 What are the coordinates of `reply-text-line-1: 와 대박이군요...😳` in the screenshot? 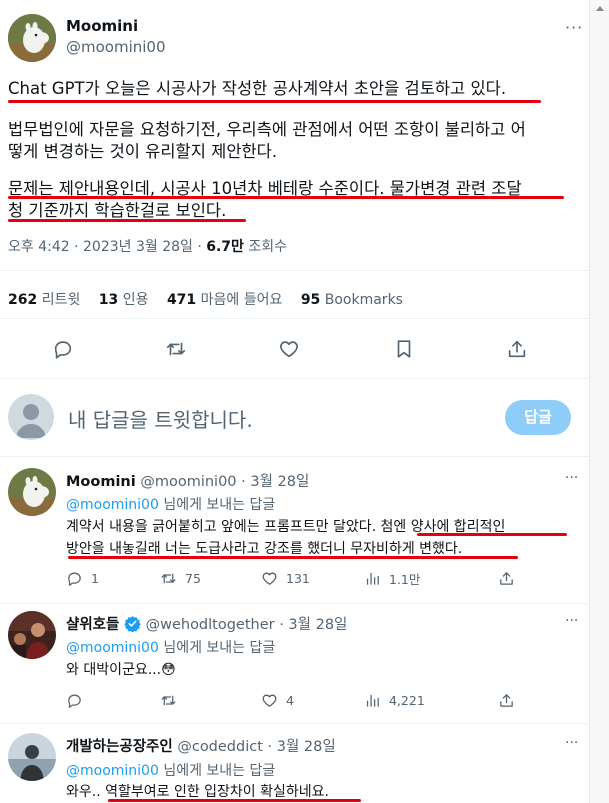 It's located at (121, 670).